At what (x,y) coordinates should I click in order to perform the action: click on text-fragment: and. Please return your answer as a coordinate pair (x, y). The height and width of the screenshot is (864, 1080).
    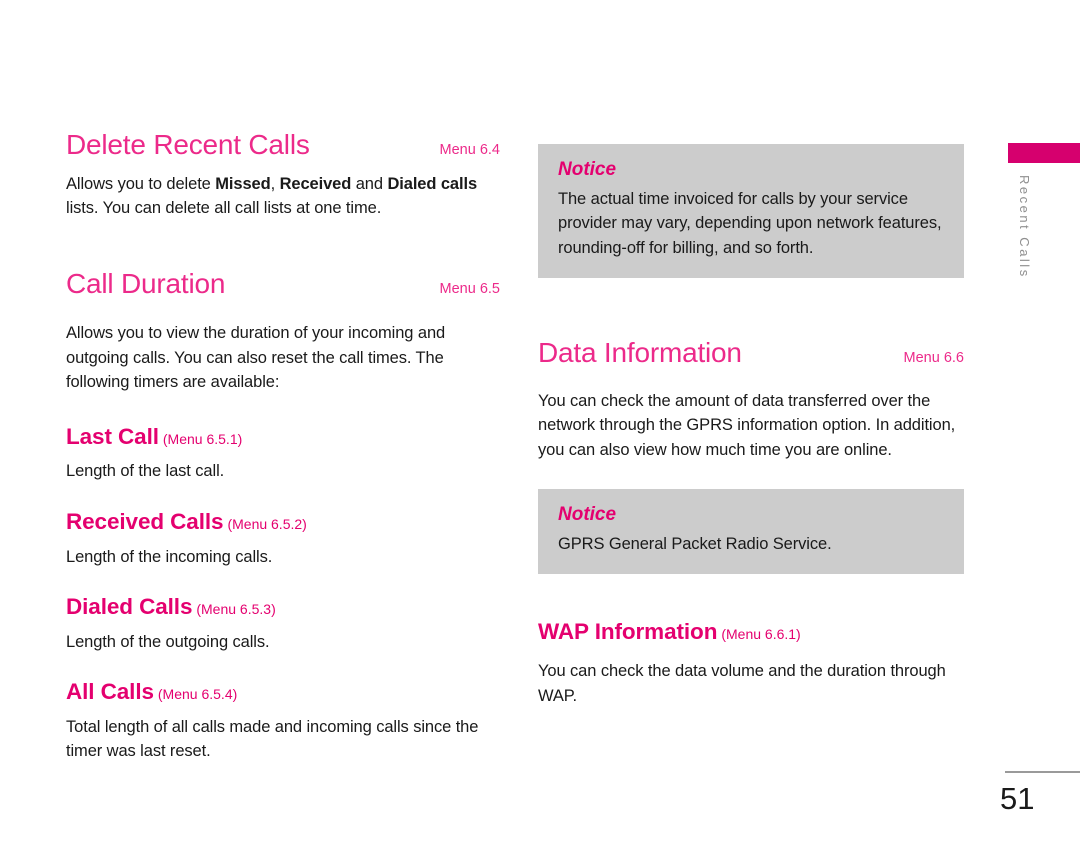
    Looking at the image, I should click on (369, 183).